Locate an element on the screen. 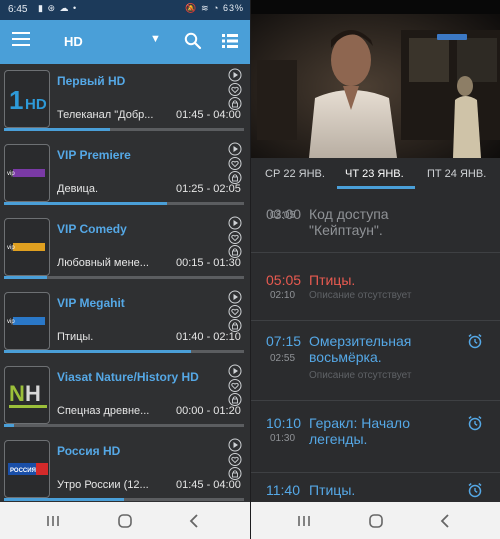 This screenshot has width=500, height=539. dropdown-caret-icon: ▼ is located at coordinates (155, 39).